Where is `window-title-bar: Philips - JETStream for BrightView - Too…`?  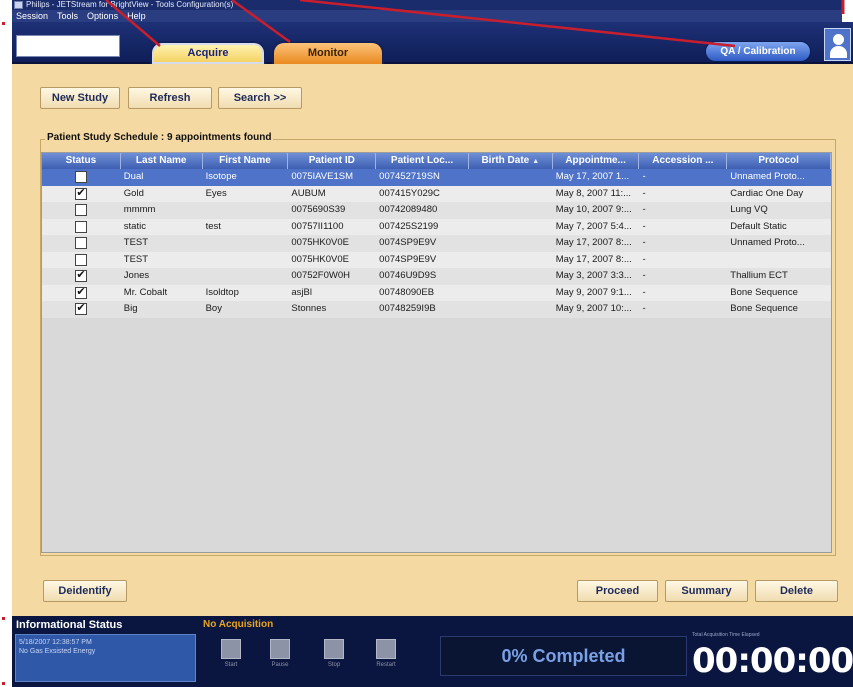 window-title-bar: Philips - JETStream for BrightView - Too… is located at coordinates (427, 5).